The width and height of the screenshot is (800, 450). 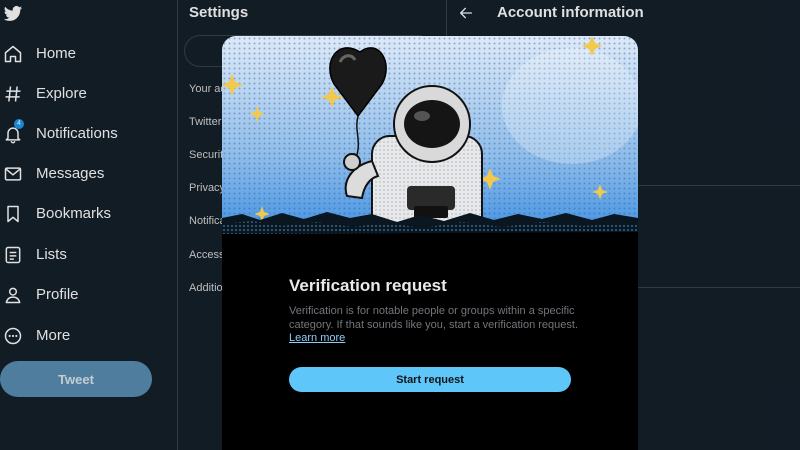 What do you see at coordinates (368, 285) in the screenshot?
I see `modal-title: Verification request` at bounding box center [368, 285].